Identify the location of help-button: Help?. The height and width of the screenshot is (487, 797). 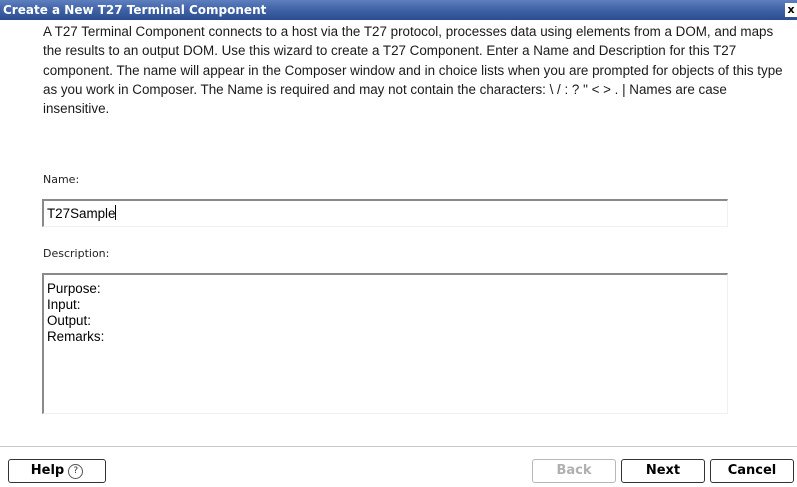
(57, 471).